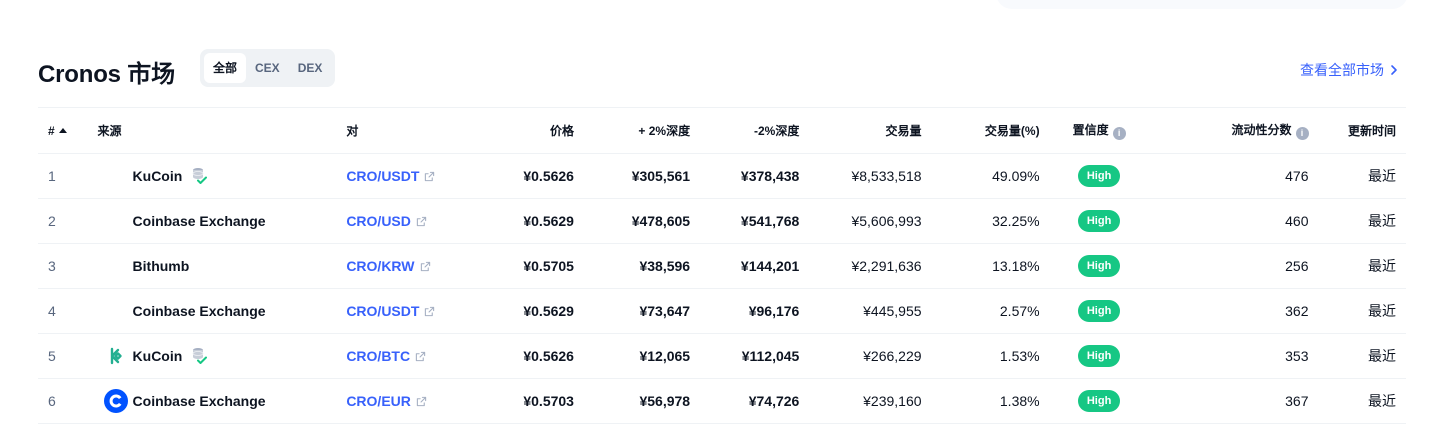  What do you see at coordinates (860, 266) in the screenshot?
I see `volume-cell: ¥2,291,636` at bounding box center [860, 266].